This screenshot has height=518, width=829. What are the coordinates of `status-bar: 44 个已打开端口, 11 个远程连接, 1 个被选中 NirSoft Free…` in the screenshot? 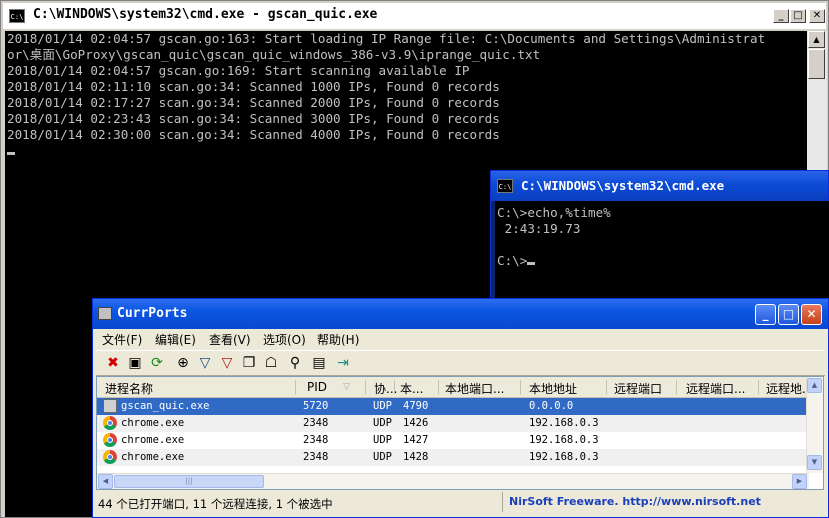 It's located at (460, 503).